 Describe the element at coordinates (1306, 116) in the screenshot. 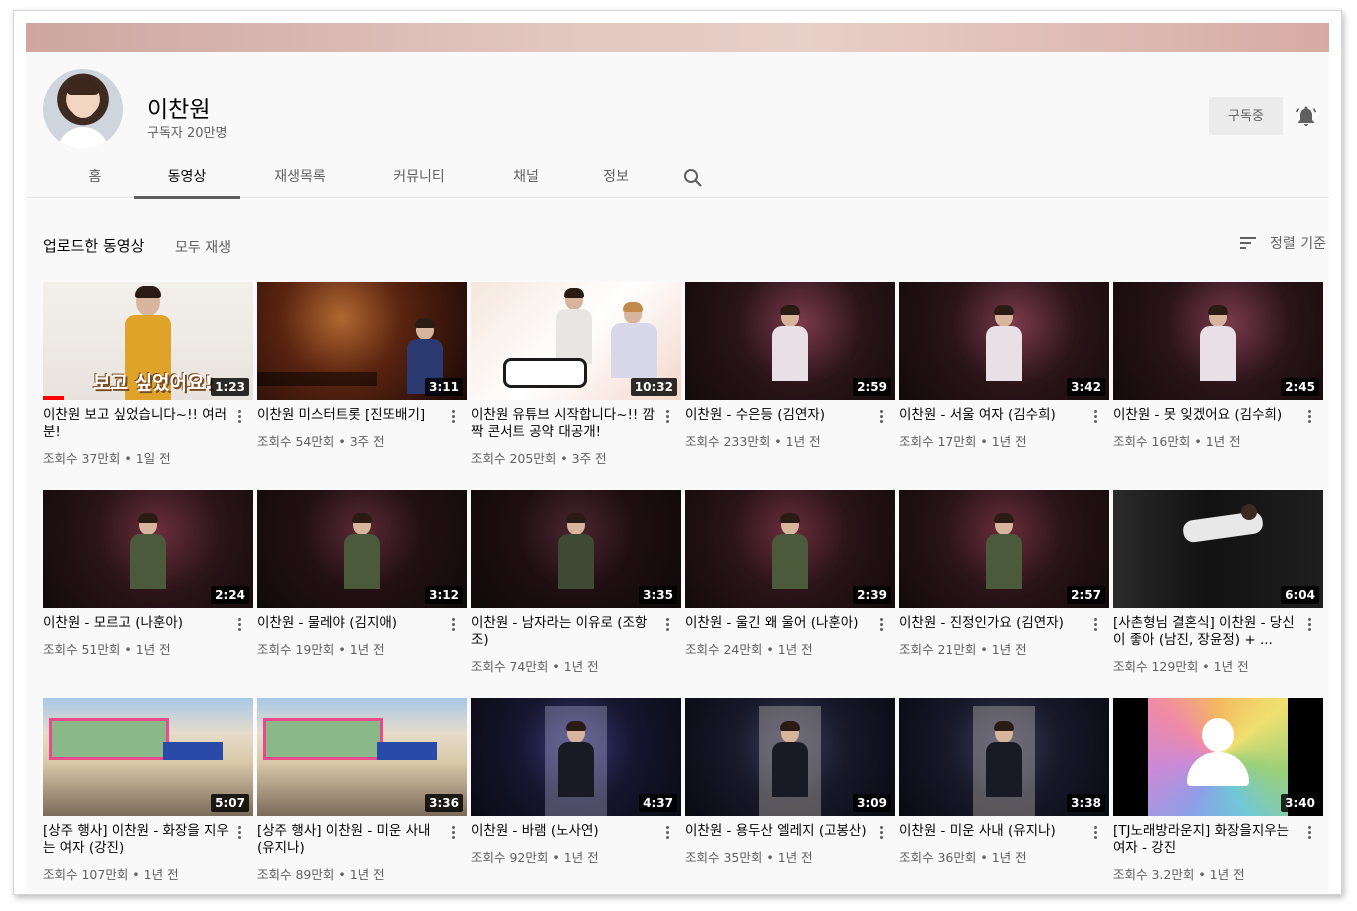

I see `notification-bell-icon` at that location.